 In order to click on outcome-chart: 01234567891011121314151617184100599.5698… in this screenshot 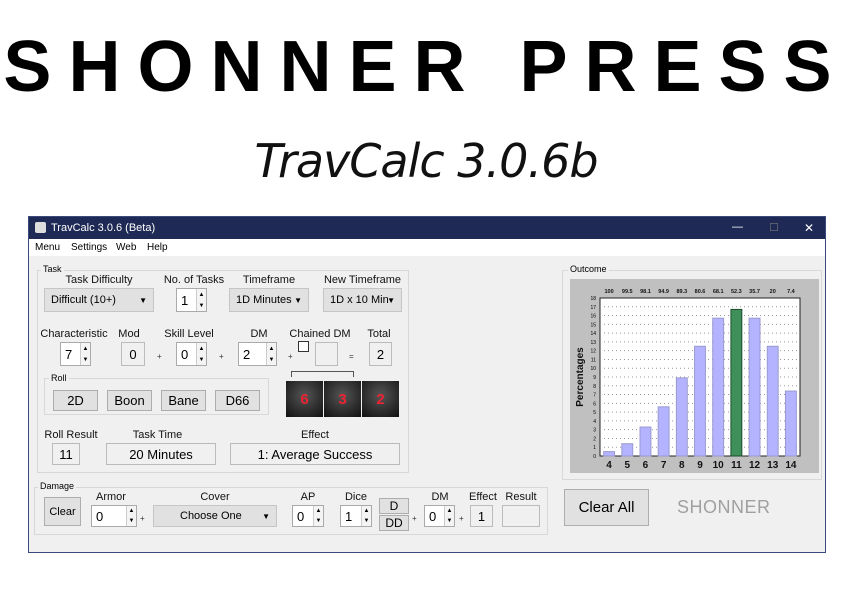, I will do `click(688, 380)`.